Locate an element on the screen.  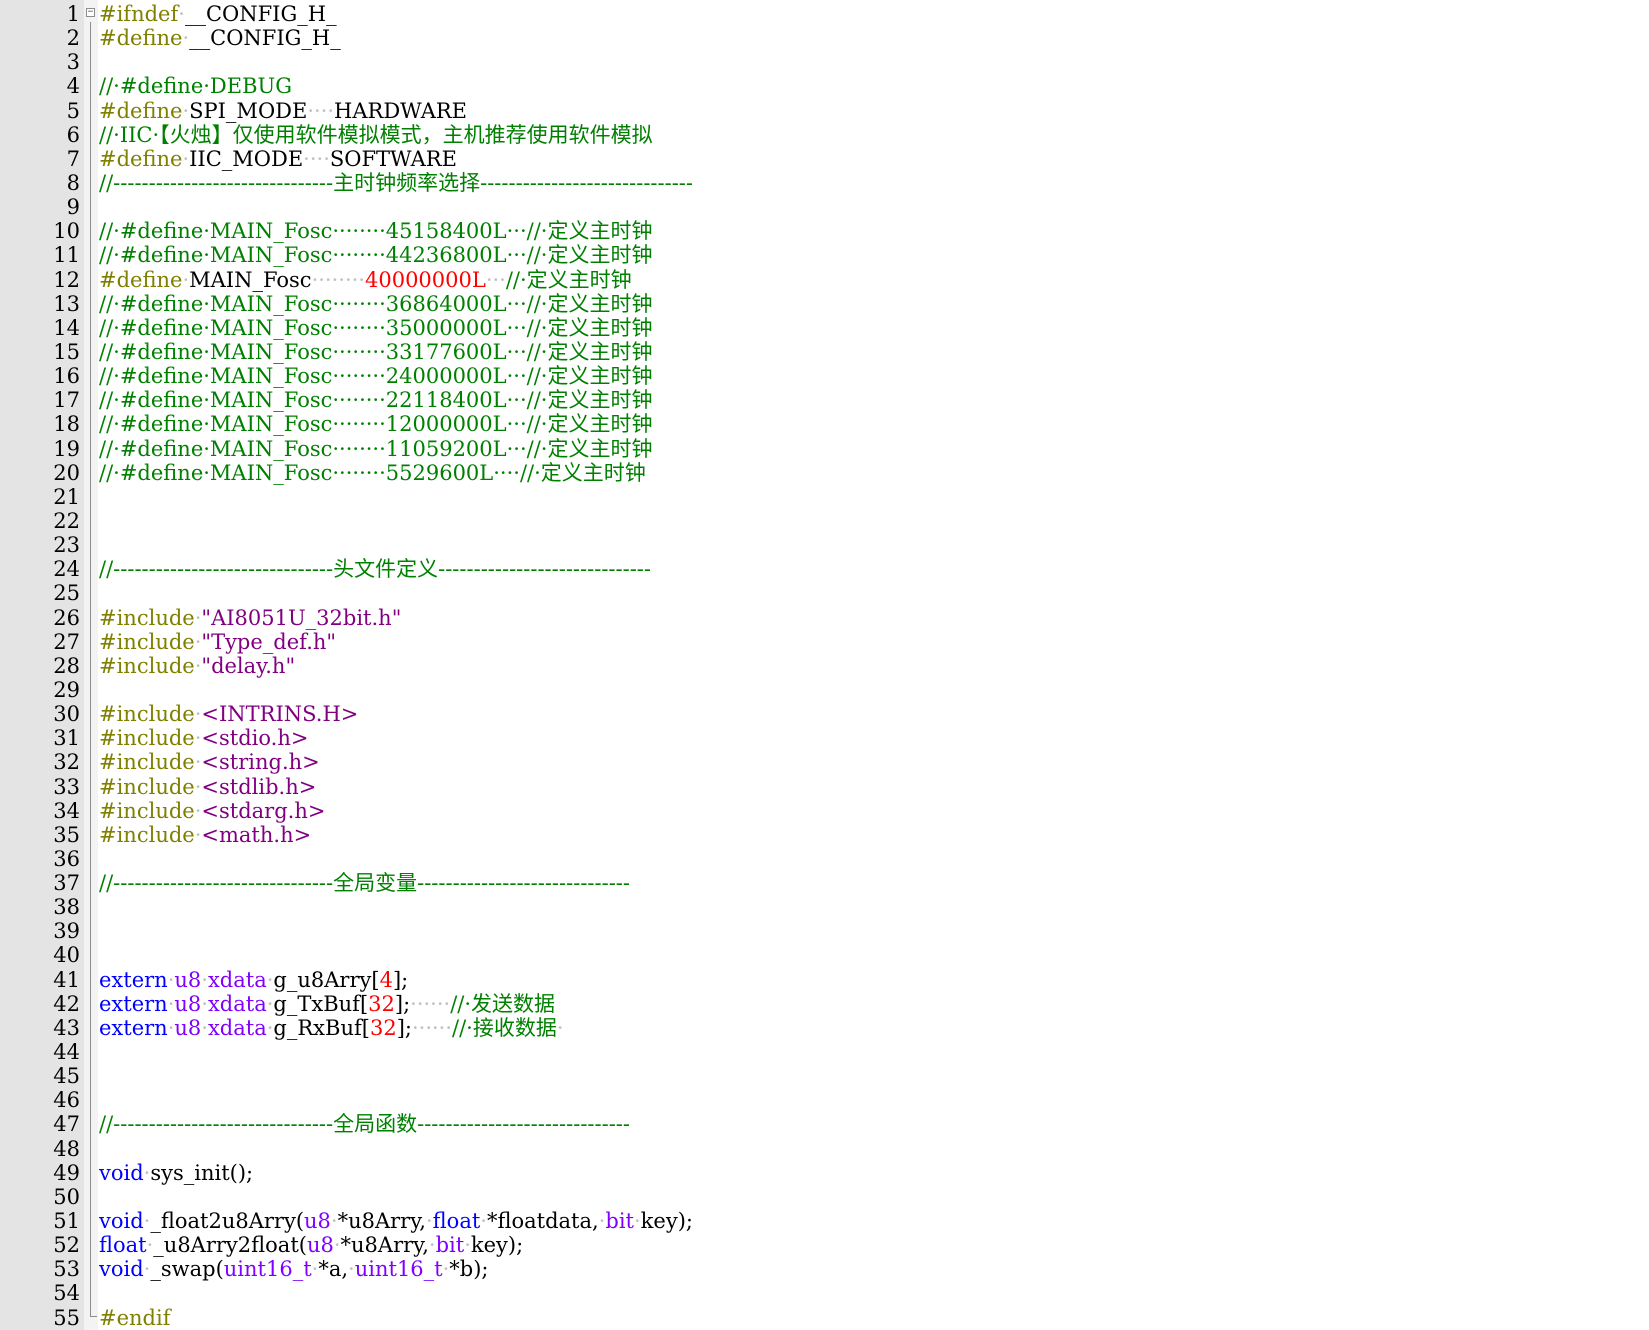
code-line: 23 is located at coordinates (824, 545).